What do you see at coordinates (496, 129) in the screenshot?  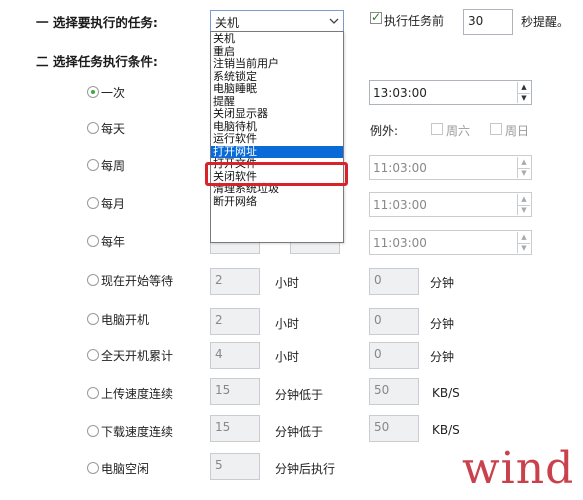 I see `sunday-checkbox` at bounding box center [496, 129].